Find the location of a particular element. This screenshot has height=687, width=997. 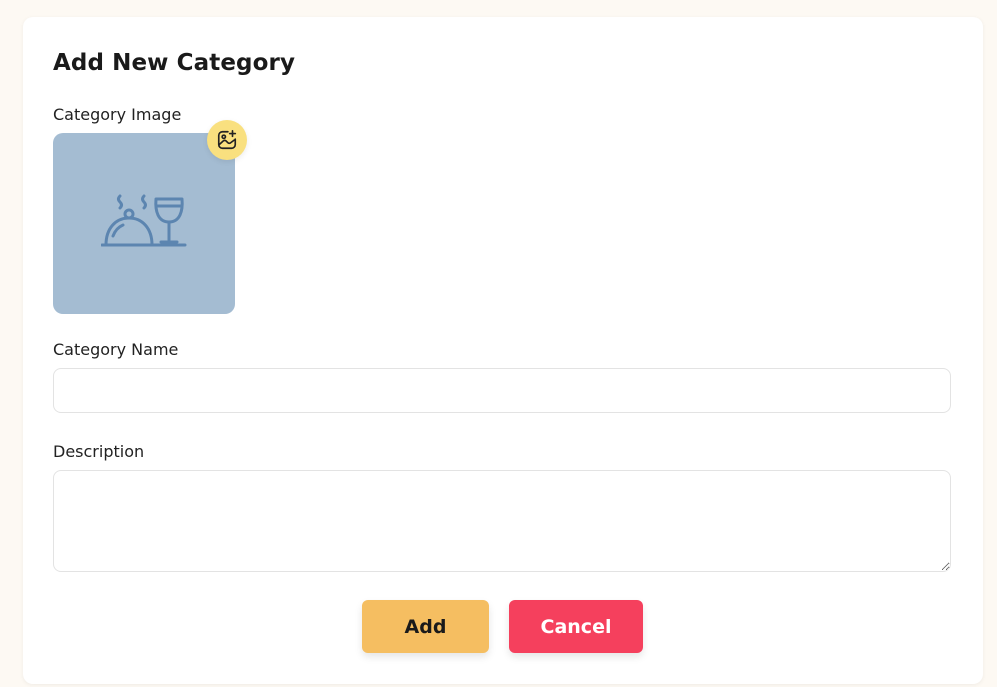

image-add-icon is located at coordinates (227, 140).